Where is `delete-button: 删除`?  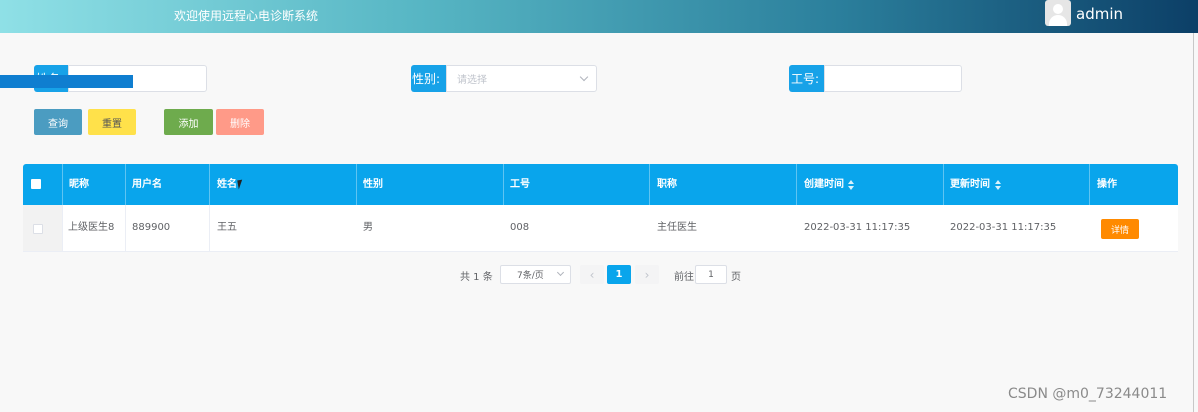
delete-button: 删除 is located at coordinates (240, 122).